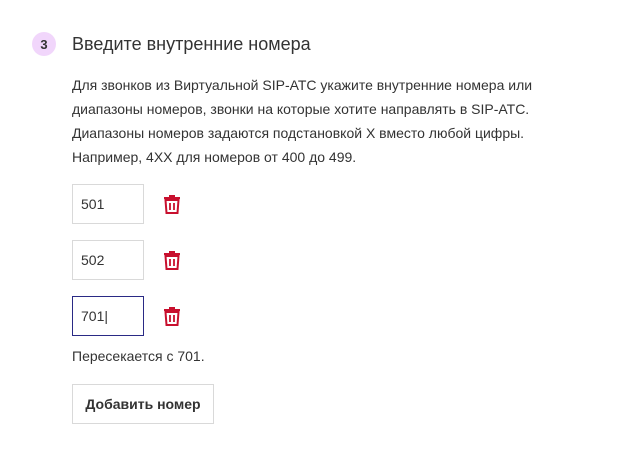 The image size is (624, 456). Describe the element at coordinates (143, 404) in the screenshot. I see `add-number-button: Добавить номер` at that location.